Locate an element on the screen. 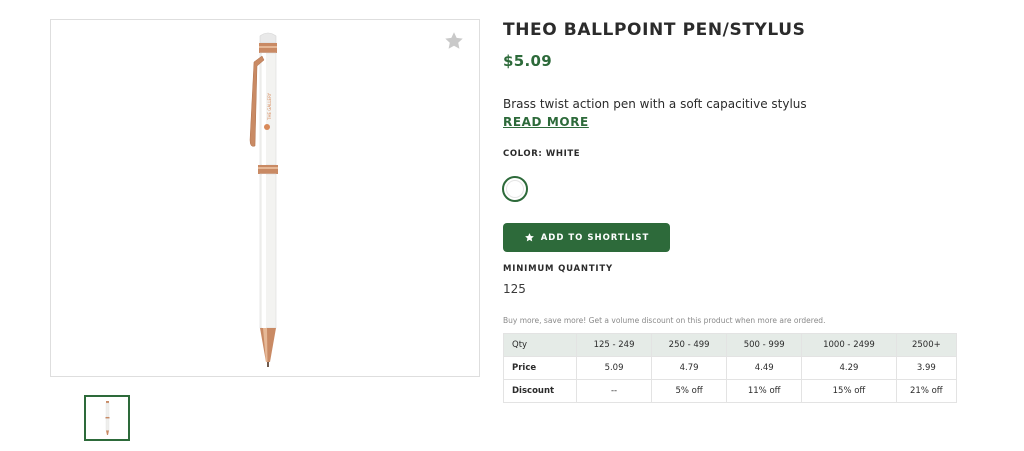 The image size is (1024, 451). table-cell: -- is located at coordinates (614, 391).